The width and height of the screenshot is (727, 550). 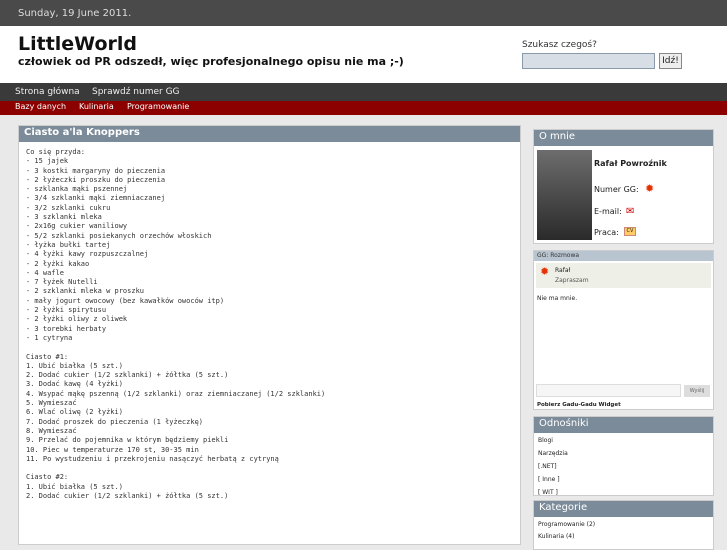 I want to click on site-title: LittleWorld, so click(x=77, y=44).